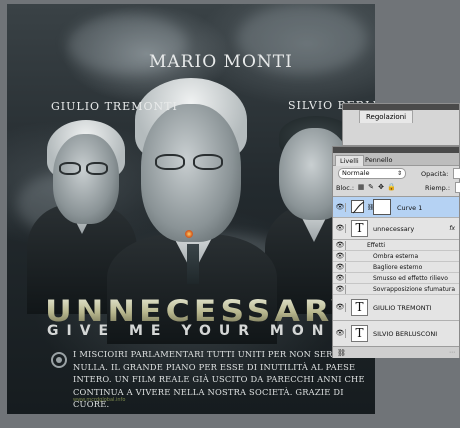 This screenshot has height=428, width=460. Describe the element at coordinates (358, 207) in the screenshot. I see `curves-adjustment-icon` at that location.